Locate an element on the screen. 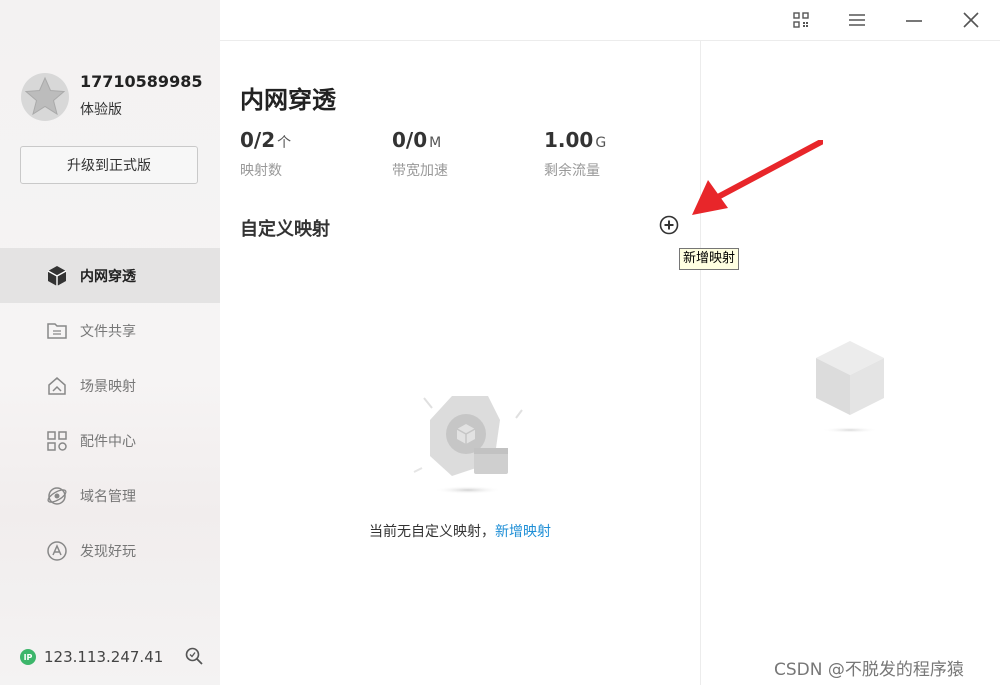  stat-unit: 个 is located at coordinates (284, 143).